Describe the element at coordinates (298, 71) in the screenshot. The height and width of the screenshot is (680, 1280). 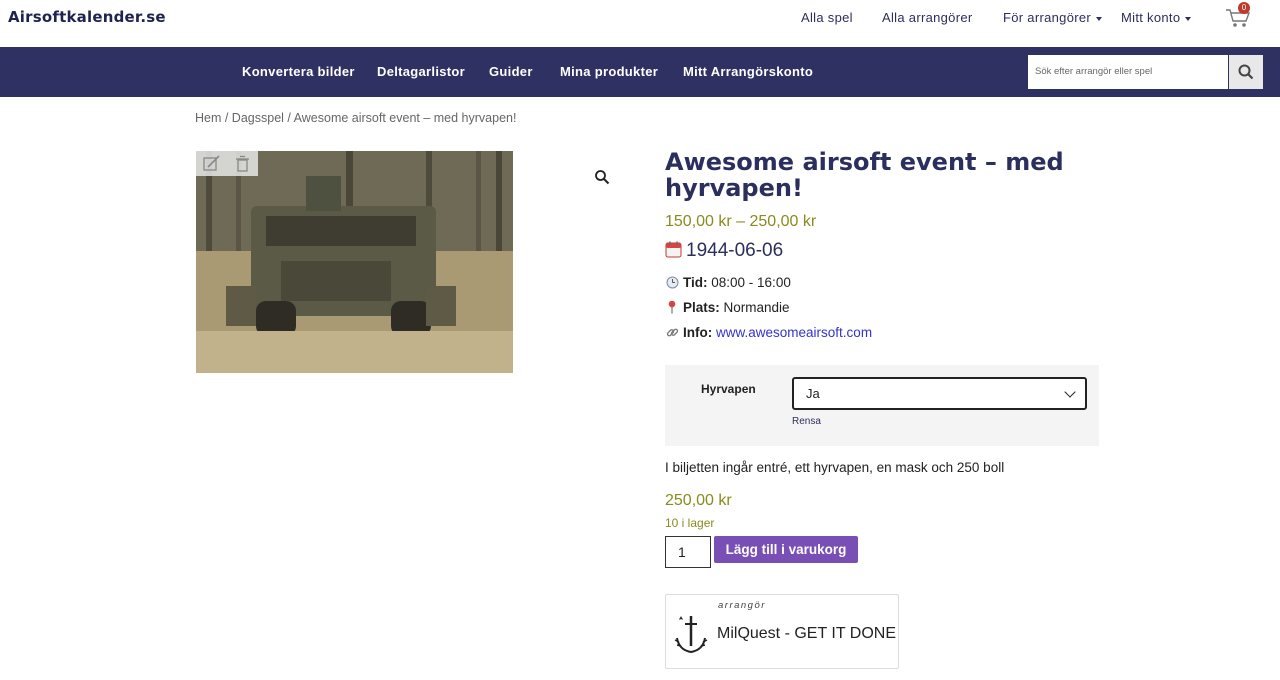
I see `nav-konvertera-bilder: Konvertera bilder` at that location.